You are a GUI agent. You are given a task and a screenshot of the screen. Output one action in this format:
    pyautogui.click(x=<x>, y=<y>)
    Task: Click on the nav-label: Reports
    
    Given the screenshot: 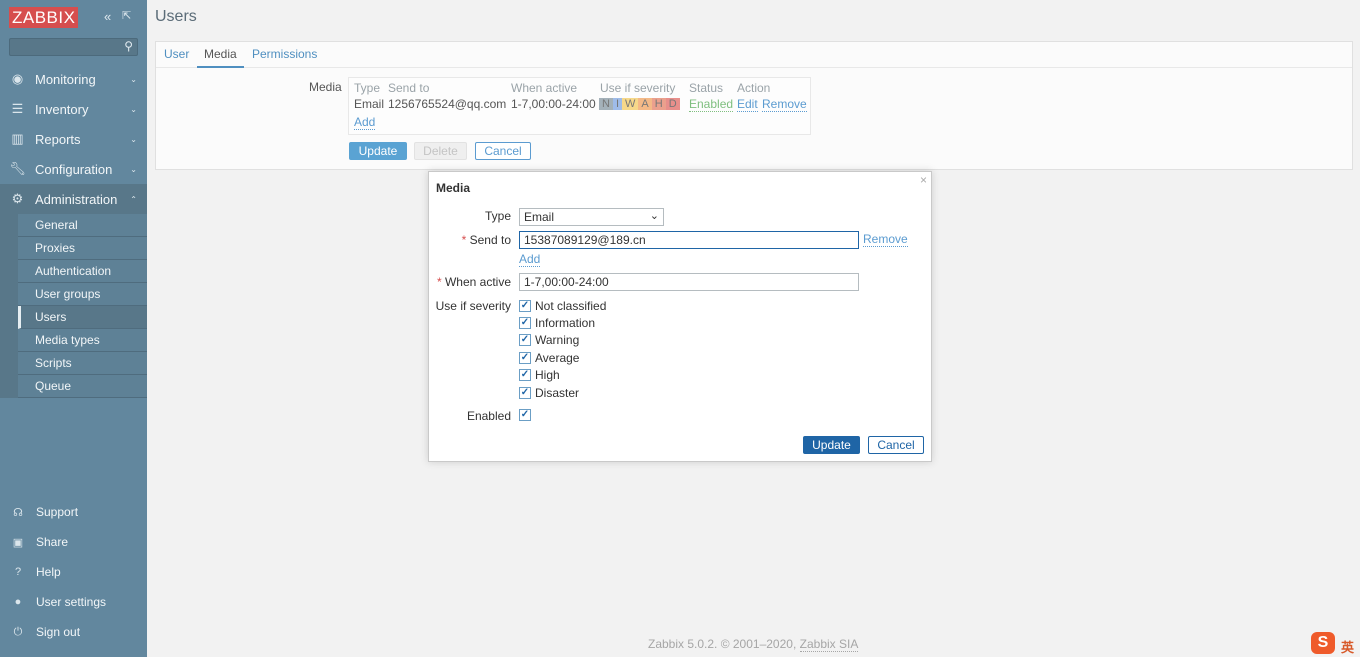 What is the action you would take?
    pyautogui.click(x=58, y=139)
    